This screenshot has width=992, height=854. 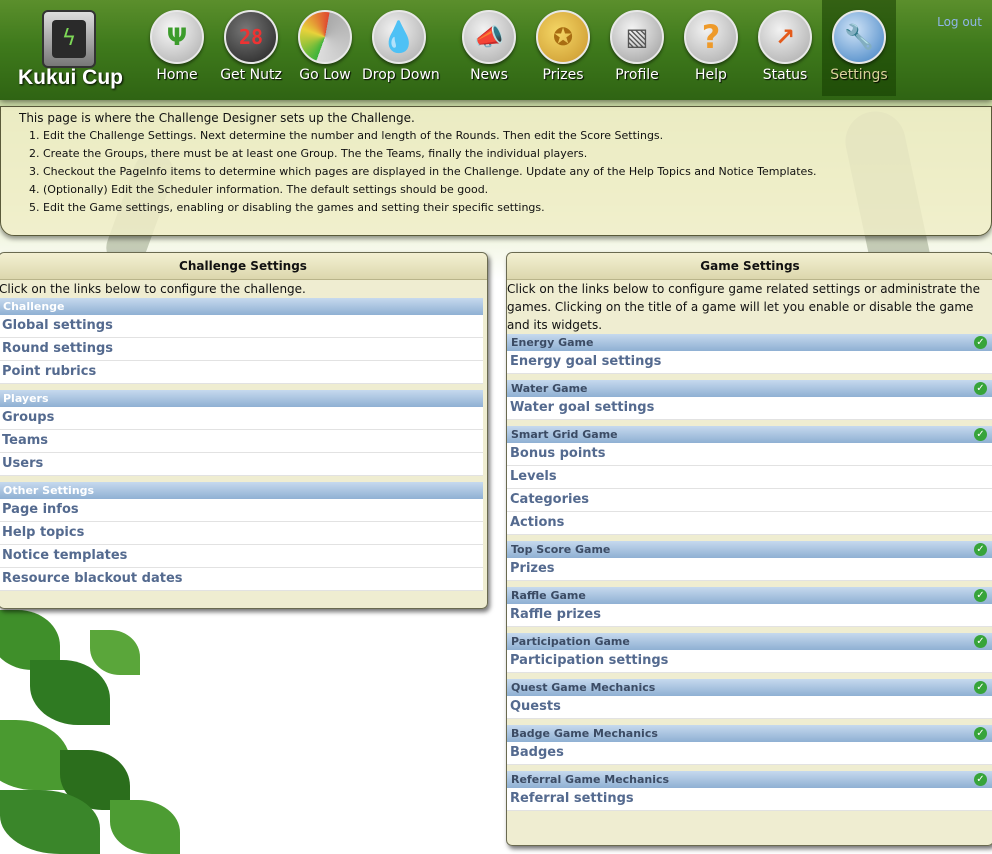 What do you see at coordinates (590, 779) in the screenshot?
I see `section-title: Referral Game Mechanics` at bounding box center [590, 779].